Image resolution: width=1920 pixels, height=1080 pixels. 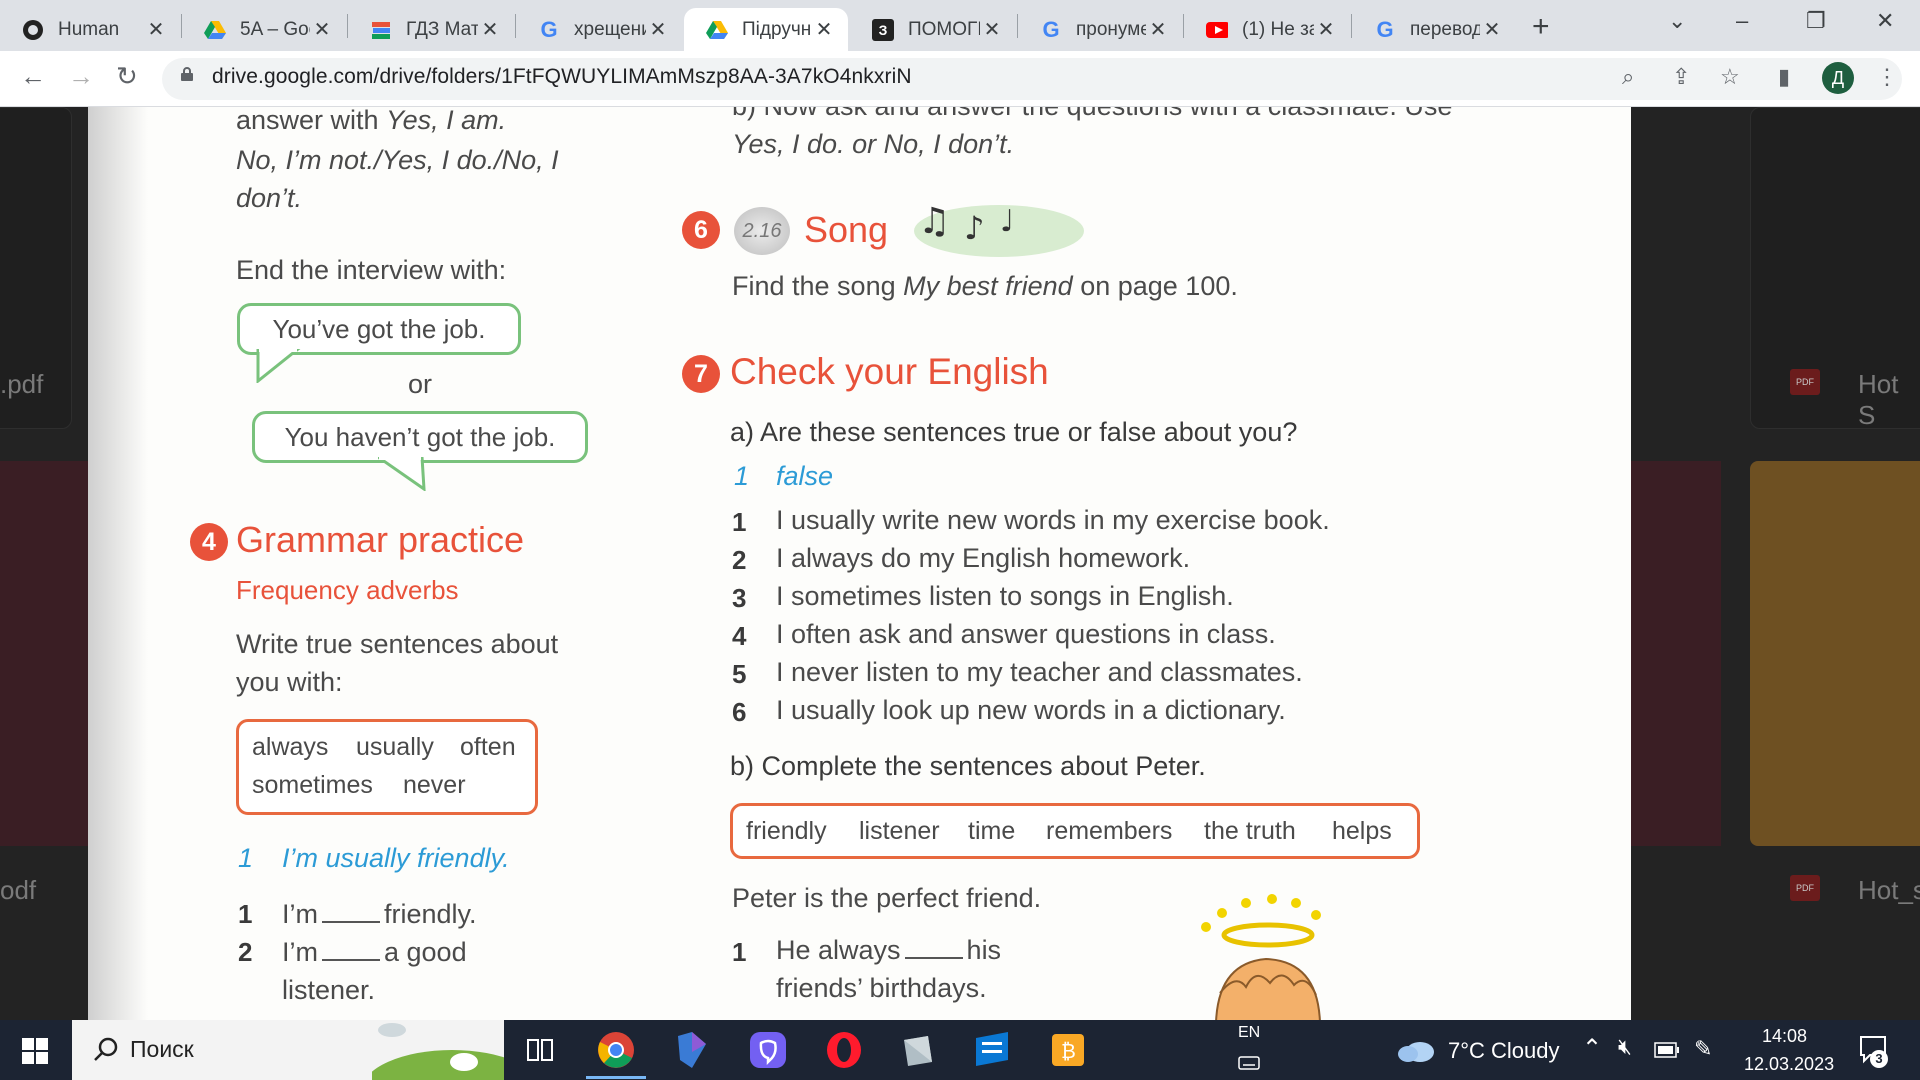 What do you see at coordinates (81, 76) in the screenshot?
I see `forward-icon: →` at bounding box center [81, 76].